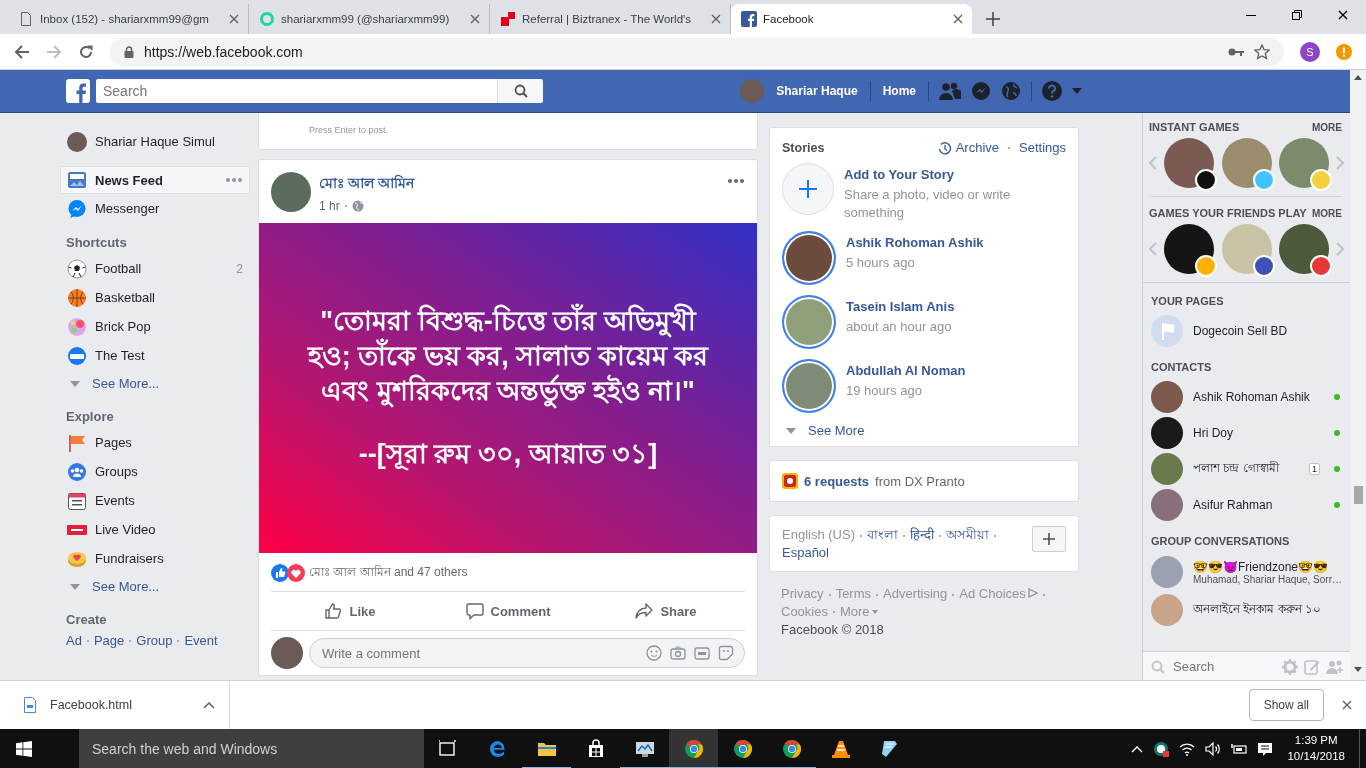 This screenshot has height=768, width=1366. What do you see at coordinates (967, 535) in the screenshot?
I see `language-link: অসমীয়া` at bounding box center [967, 535].